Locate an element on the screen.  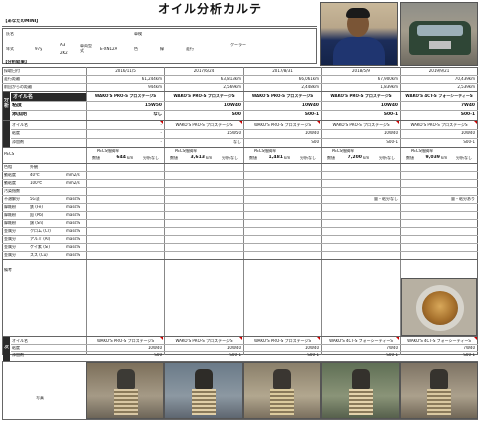
next-visc-cell: 7W40 is located at coordinates (469, 348).